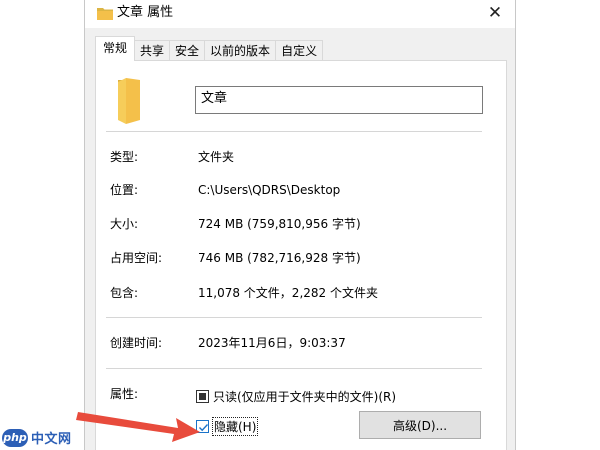 This screenshot has height=450, width=600. What do you see at coordinates (288, 293) in the screenshot?
I see `contains-value: 11,078 个文件，2,282 个文件夹` at bounding box center [288, 293].